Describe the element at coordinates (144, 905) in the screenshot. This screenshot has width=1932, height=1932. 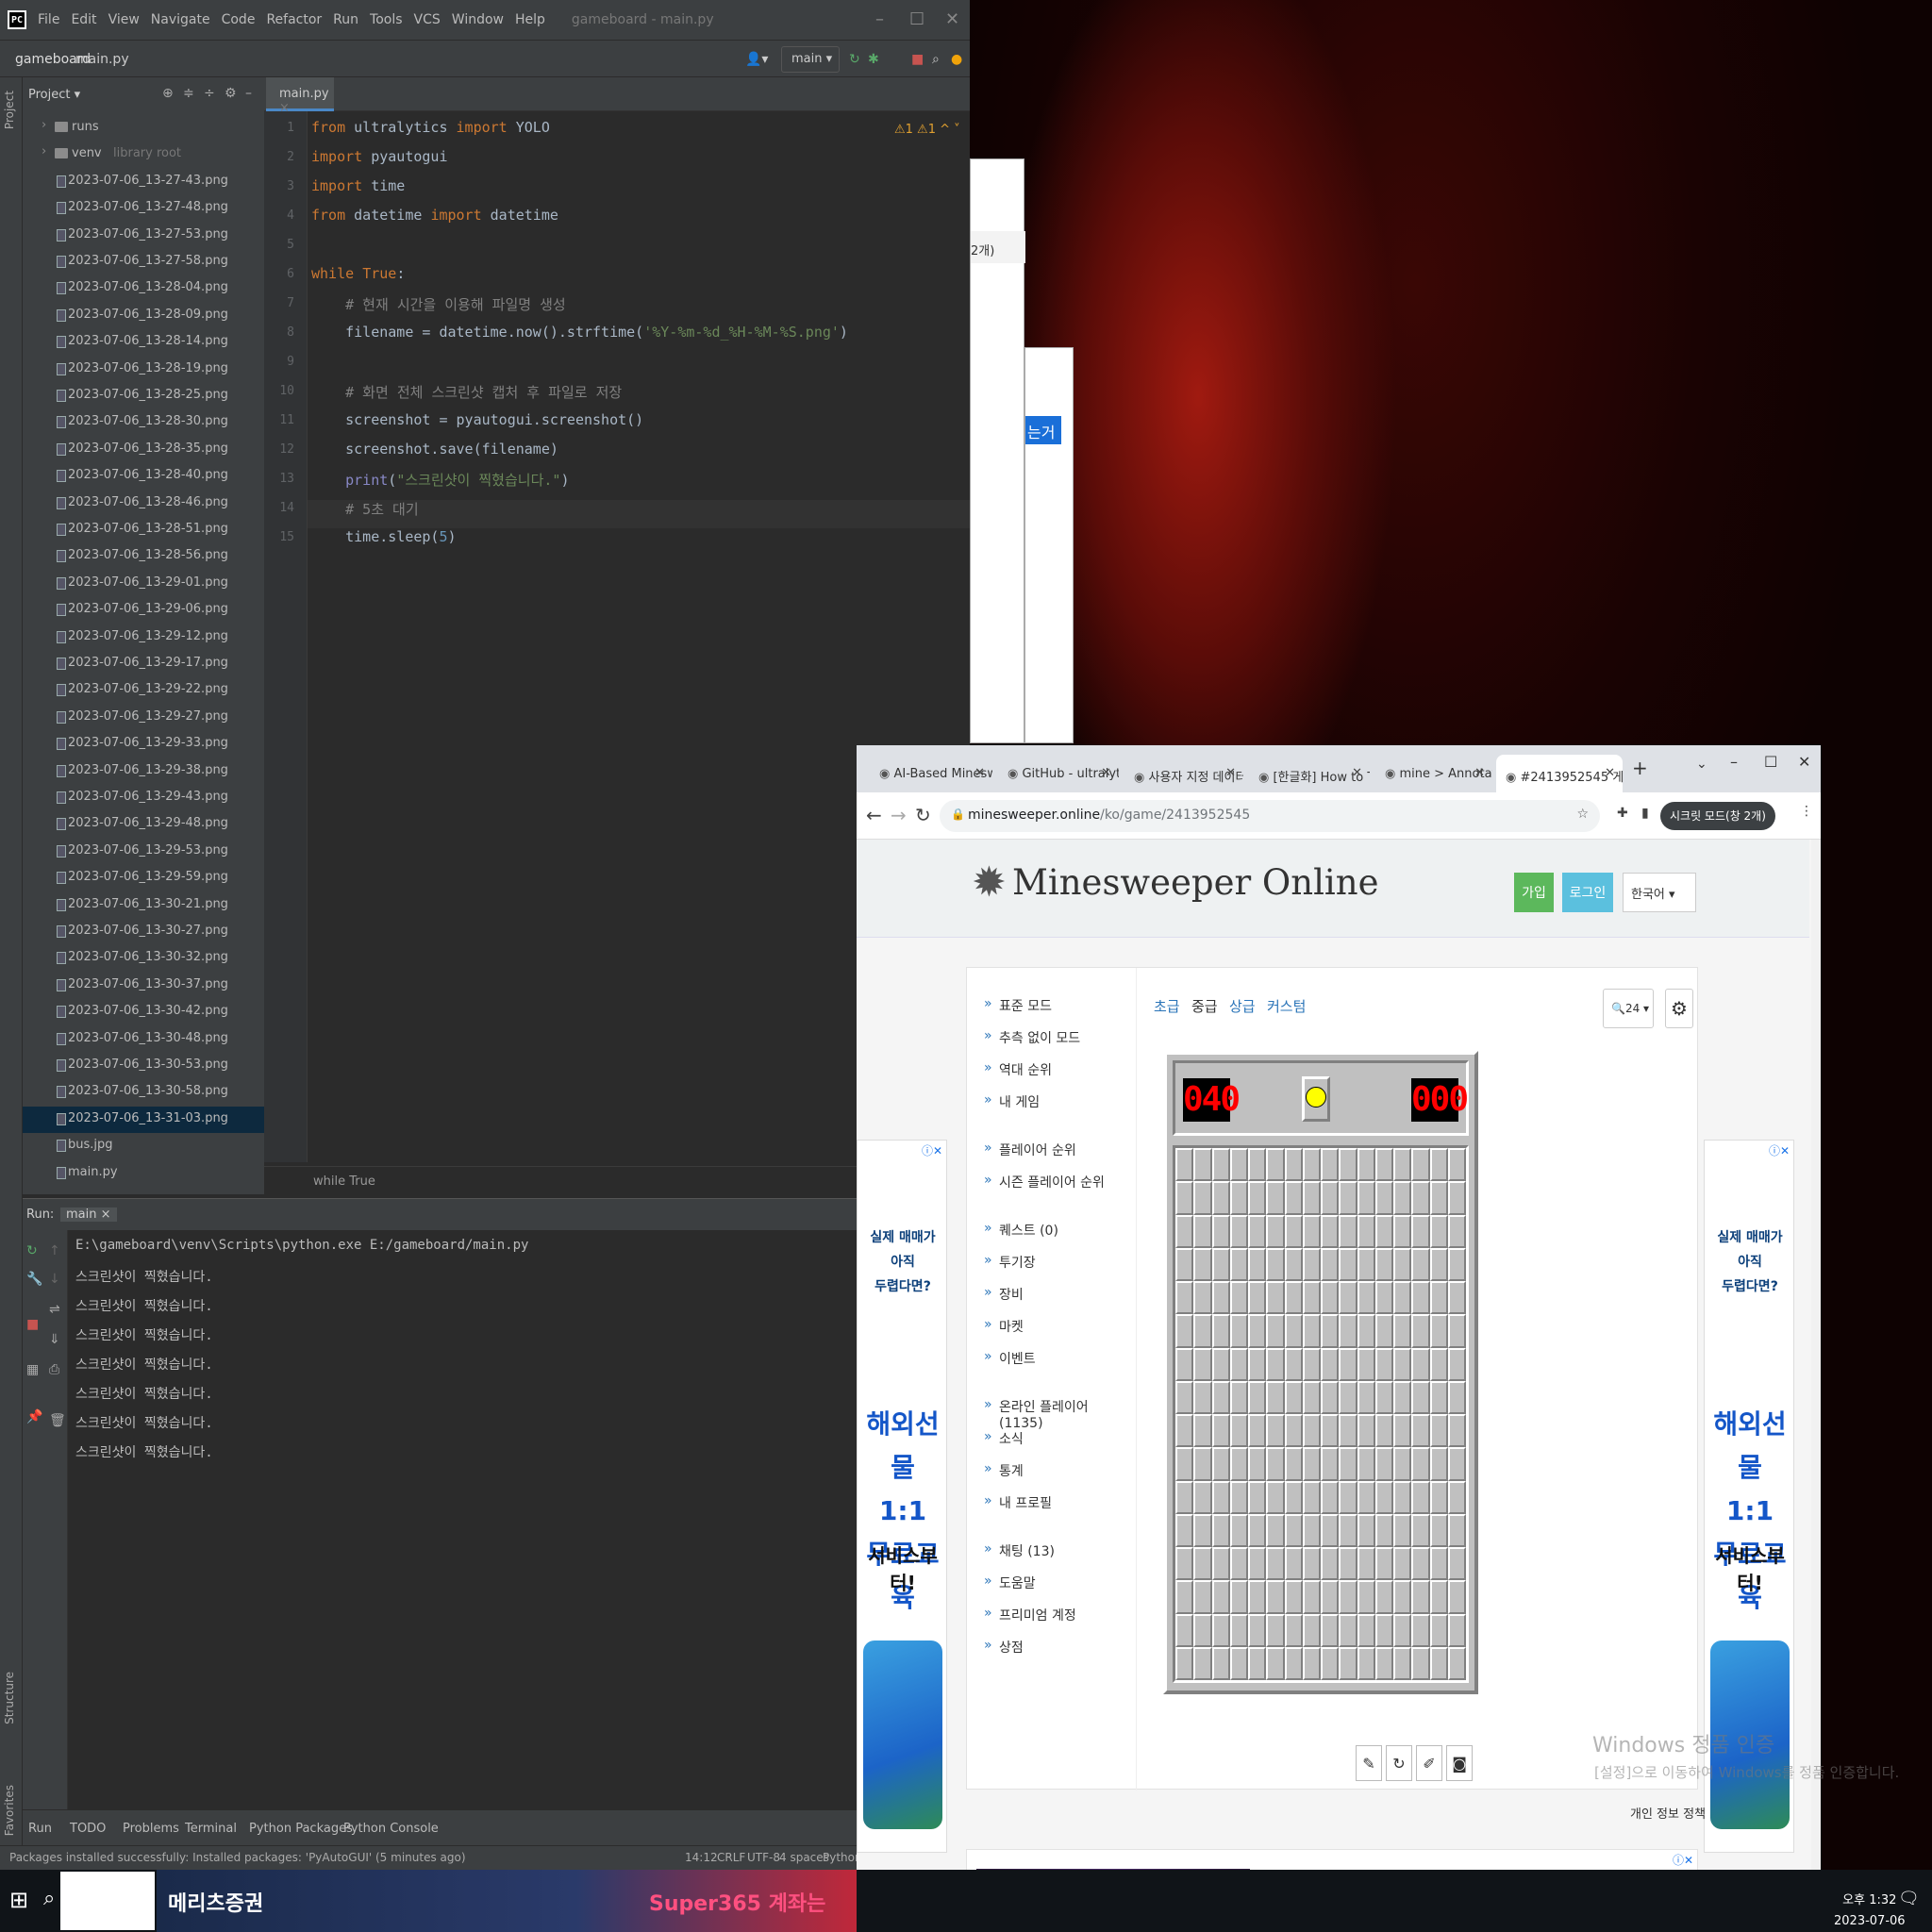
I see `tree-file: 2023-07-06_13-30-21.png` at that location.